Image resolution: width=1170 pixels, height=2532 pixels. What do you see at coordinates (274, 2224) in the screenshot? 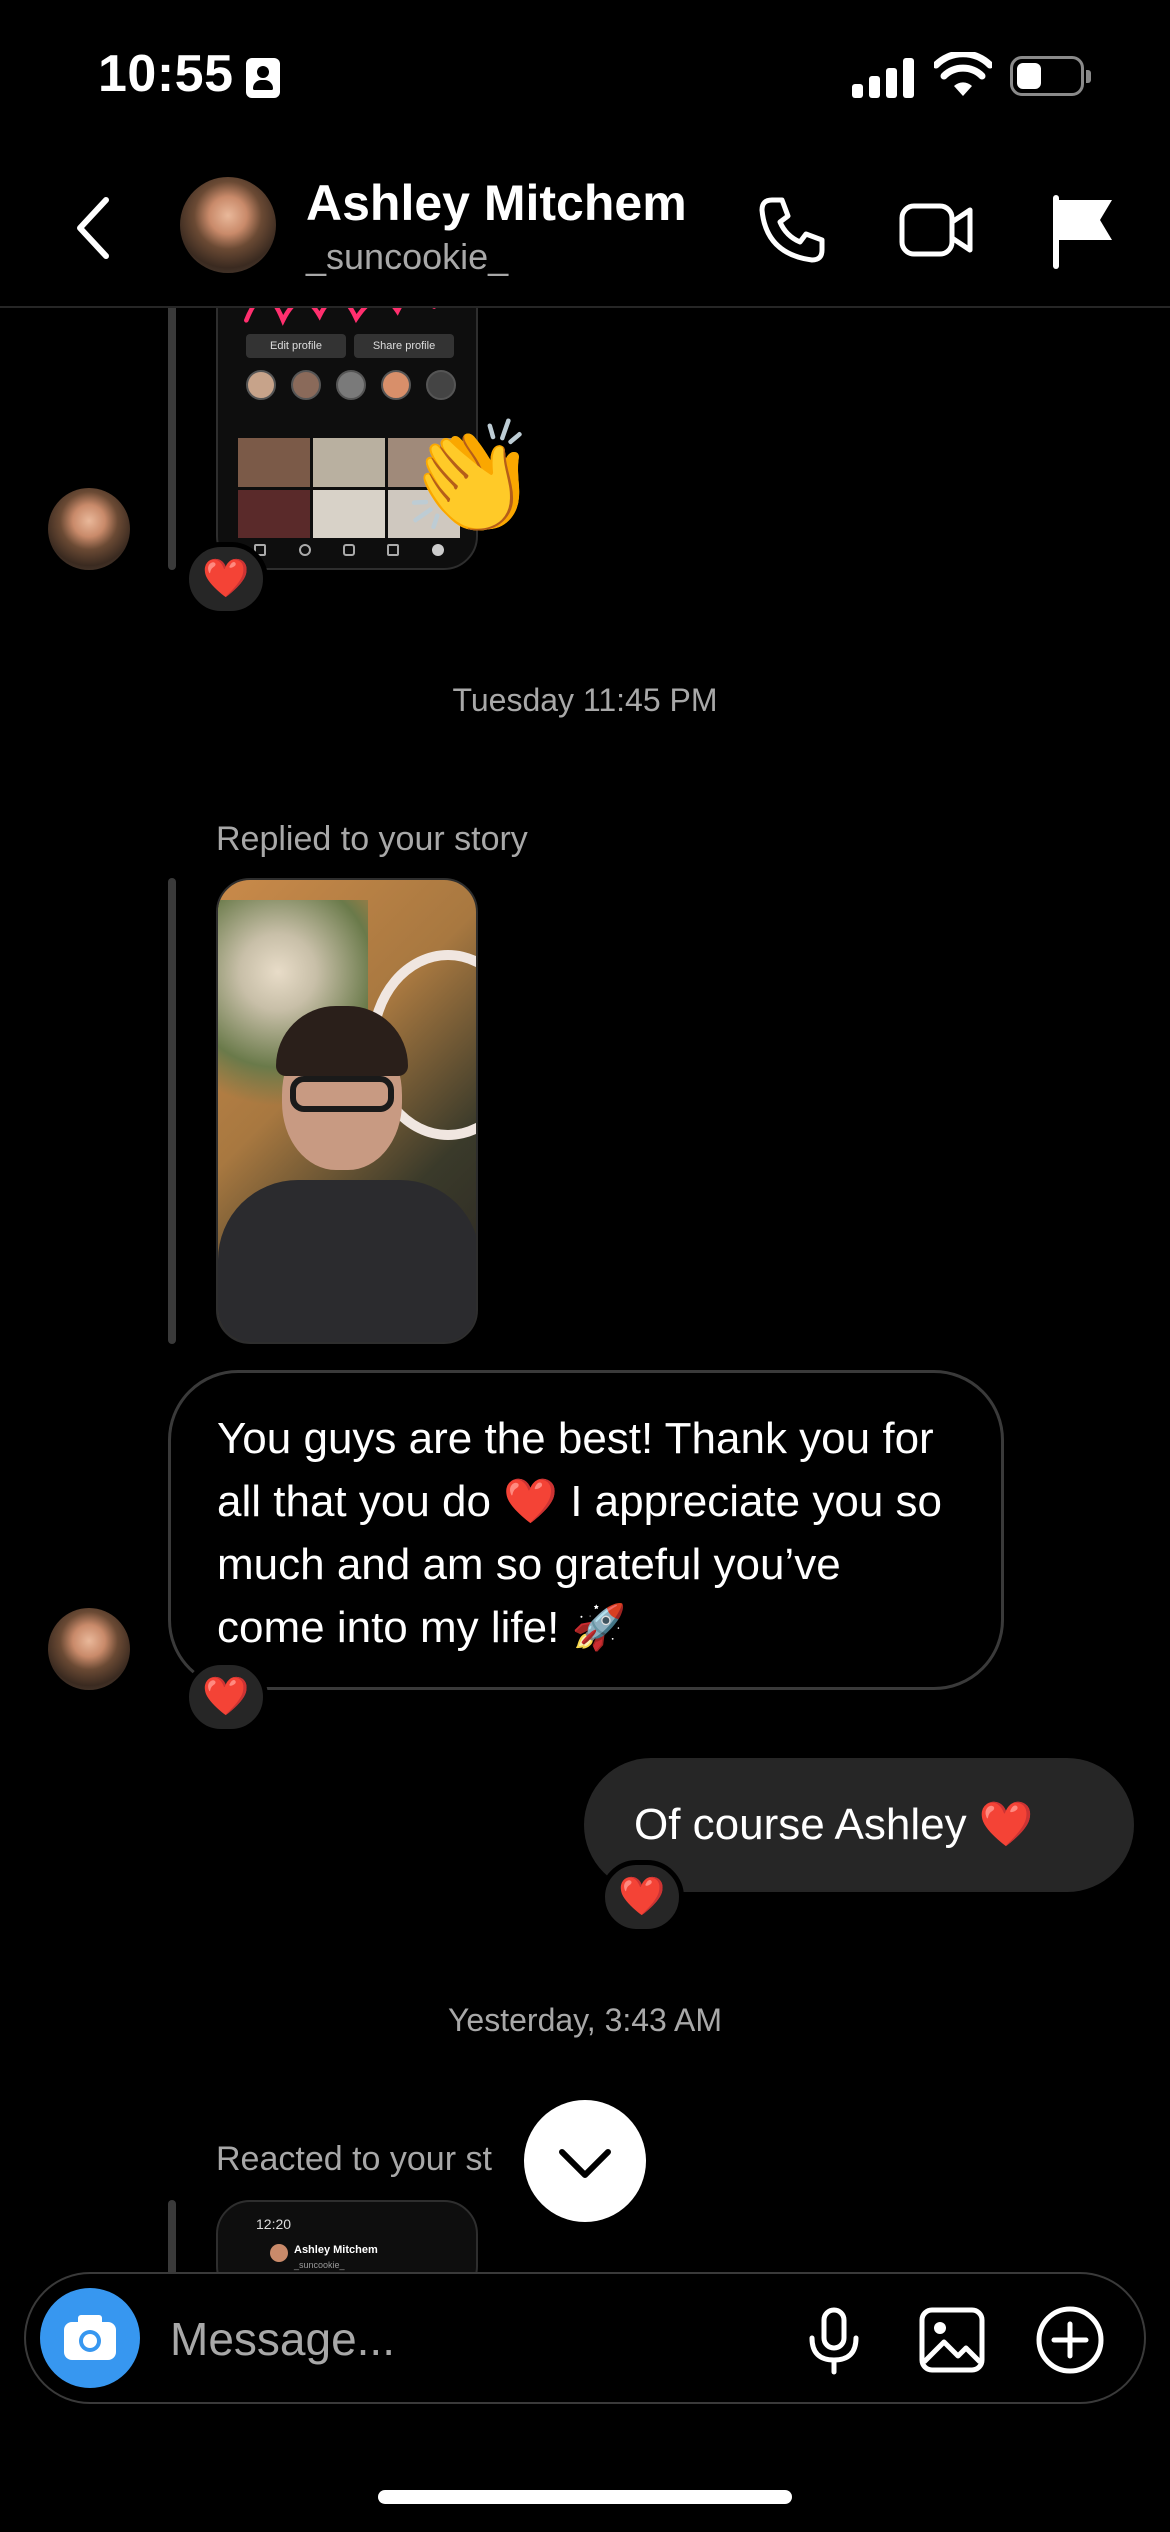
I see `mini-time: 12:20` at bounding box center [274, 2224].